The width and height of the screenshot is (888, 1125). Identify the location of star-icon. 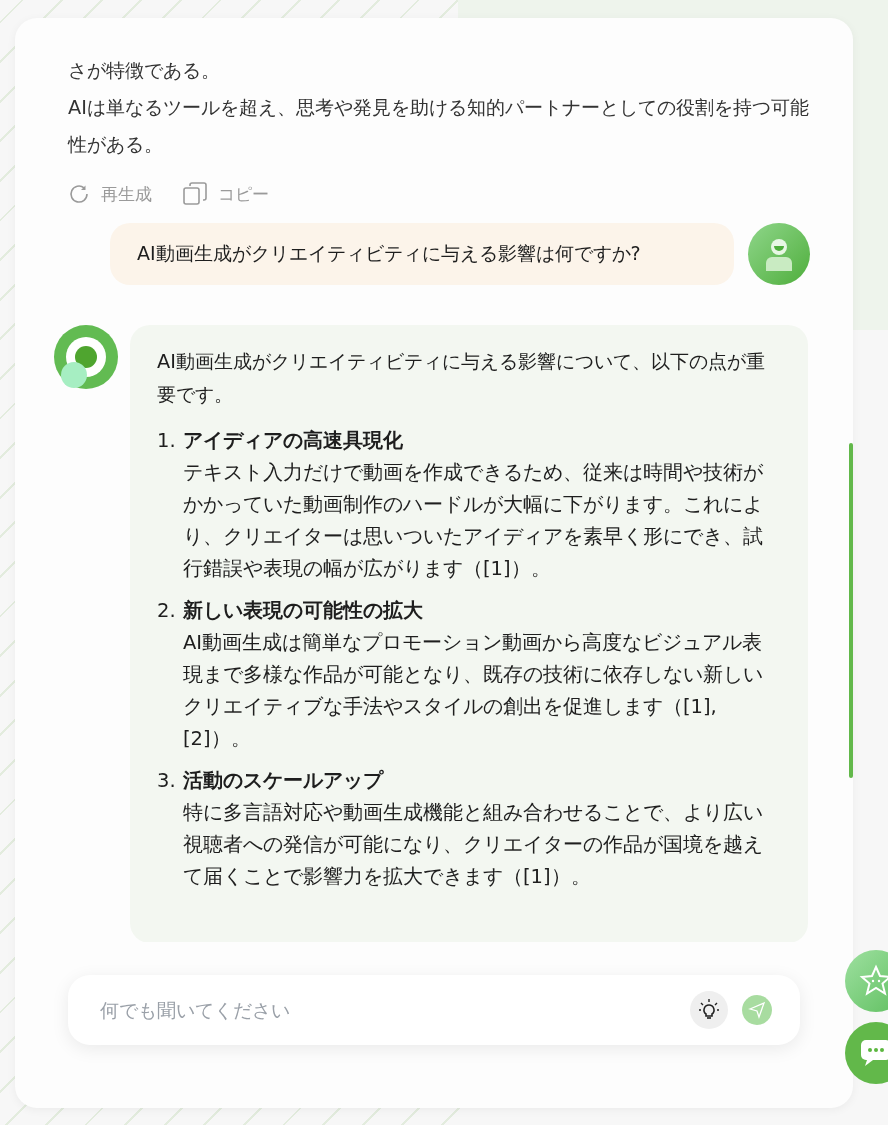
(873, 981).